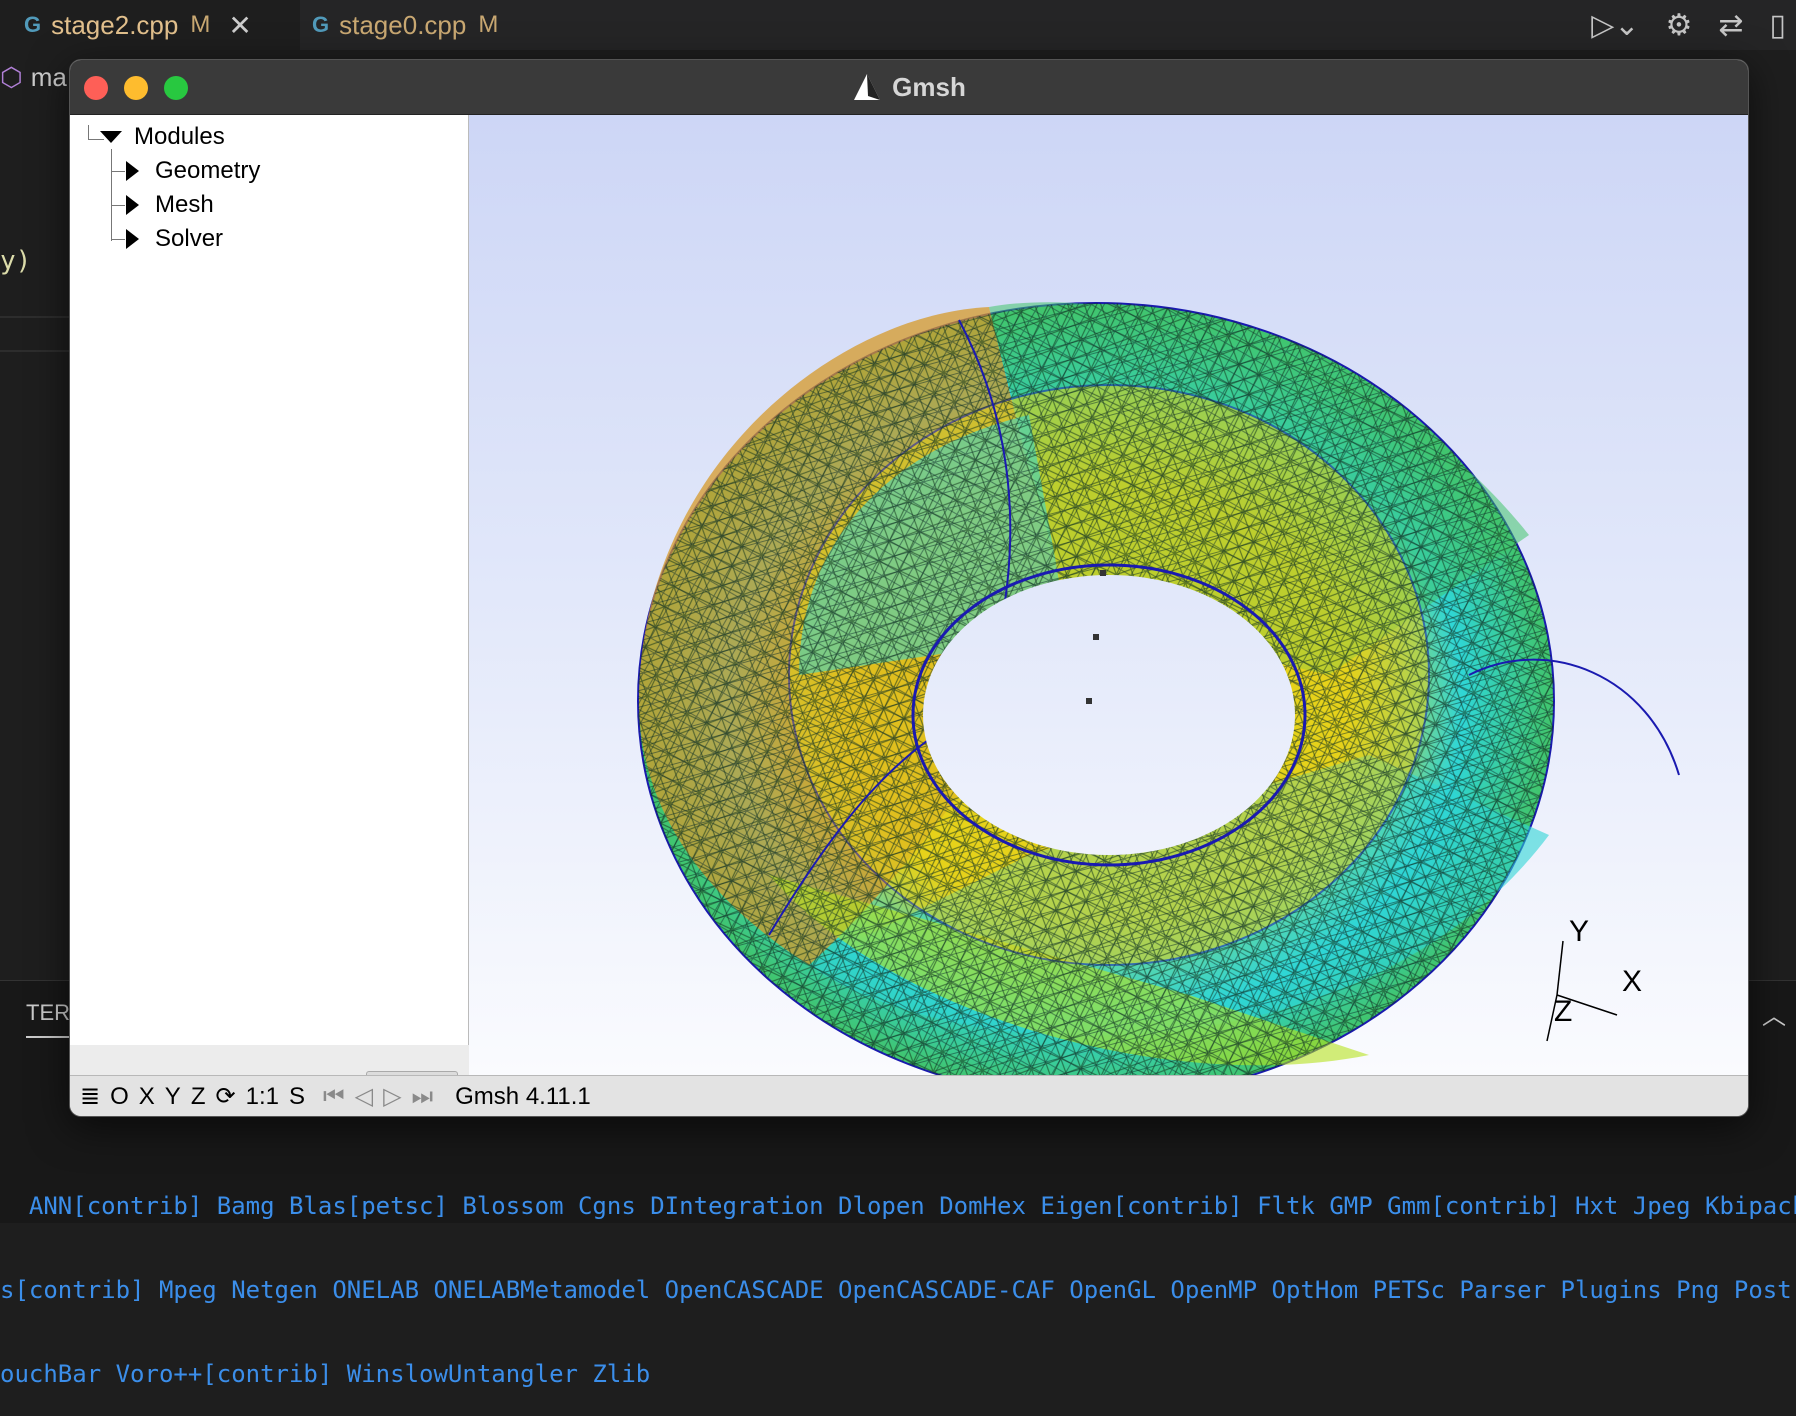 Image resolution: width=1796 pixels, height=1416 pixels. What do you see at coordinates (898, 25) in the screenshot?
I see `editor-tab-bar: G stage2.cpp M ✕ G stage0.cpp M ▷⌄ ⚙ ⇄ ▯` at bounding box center [898, 25].